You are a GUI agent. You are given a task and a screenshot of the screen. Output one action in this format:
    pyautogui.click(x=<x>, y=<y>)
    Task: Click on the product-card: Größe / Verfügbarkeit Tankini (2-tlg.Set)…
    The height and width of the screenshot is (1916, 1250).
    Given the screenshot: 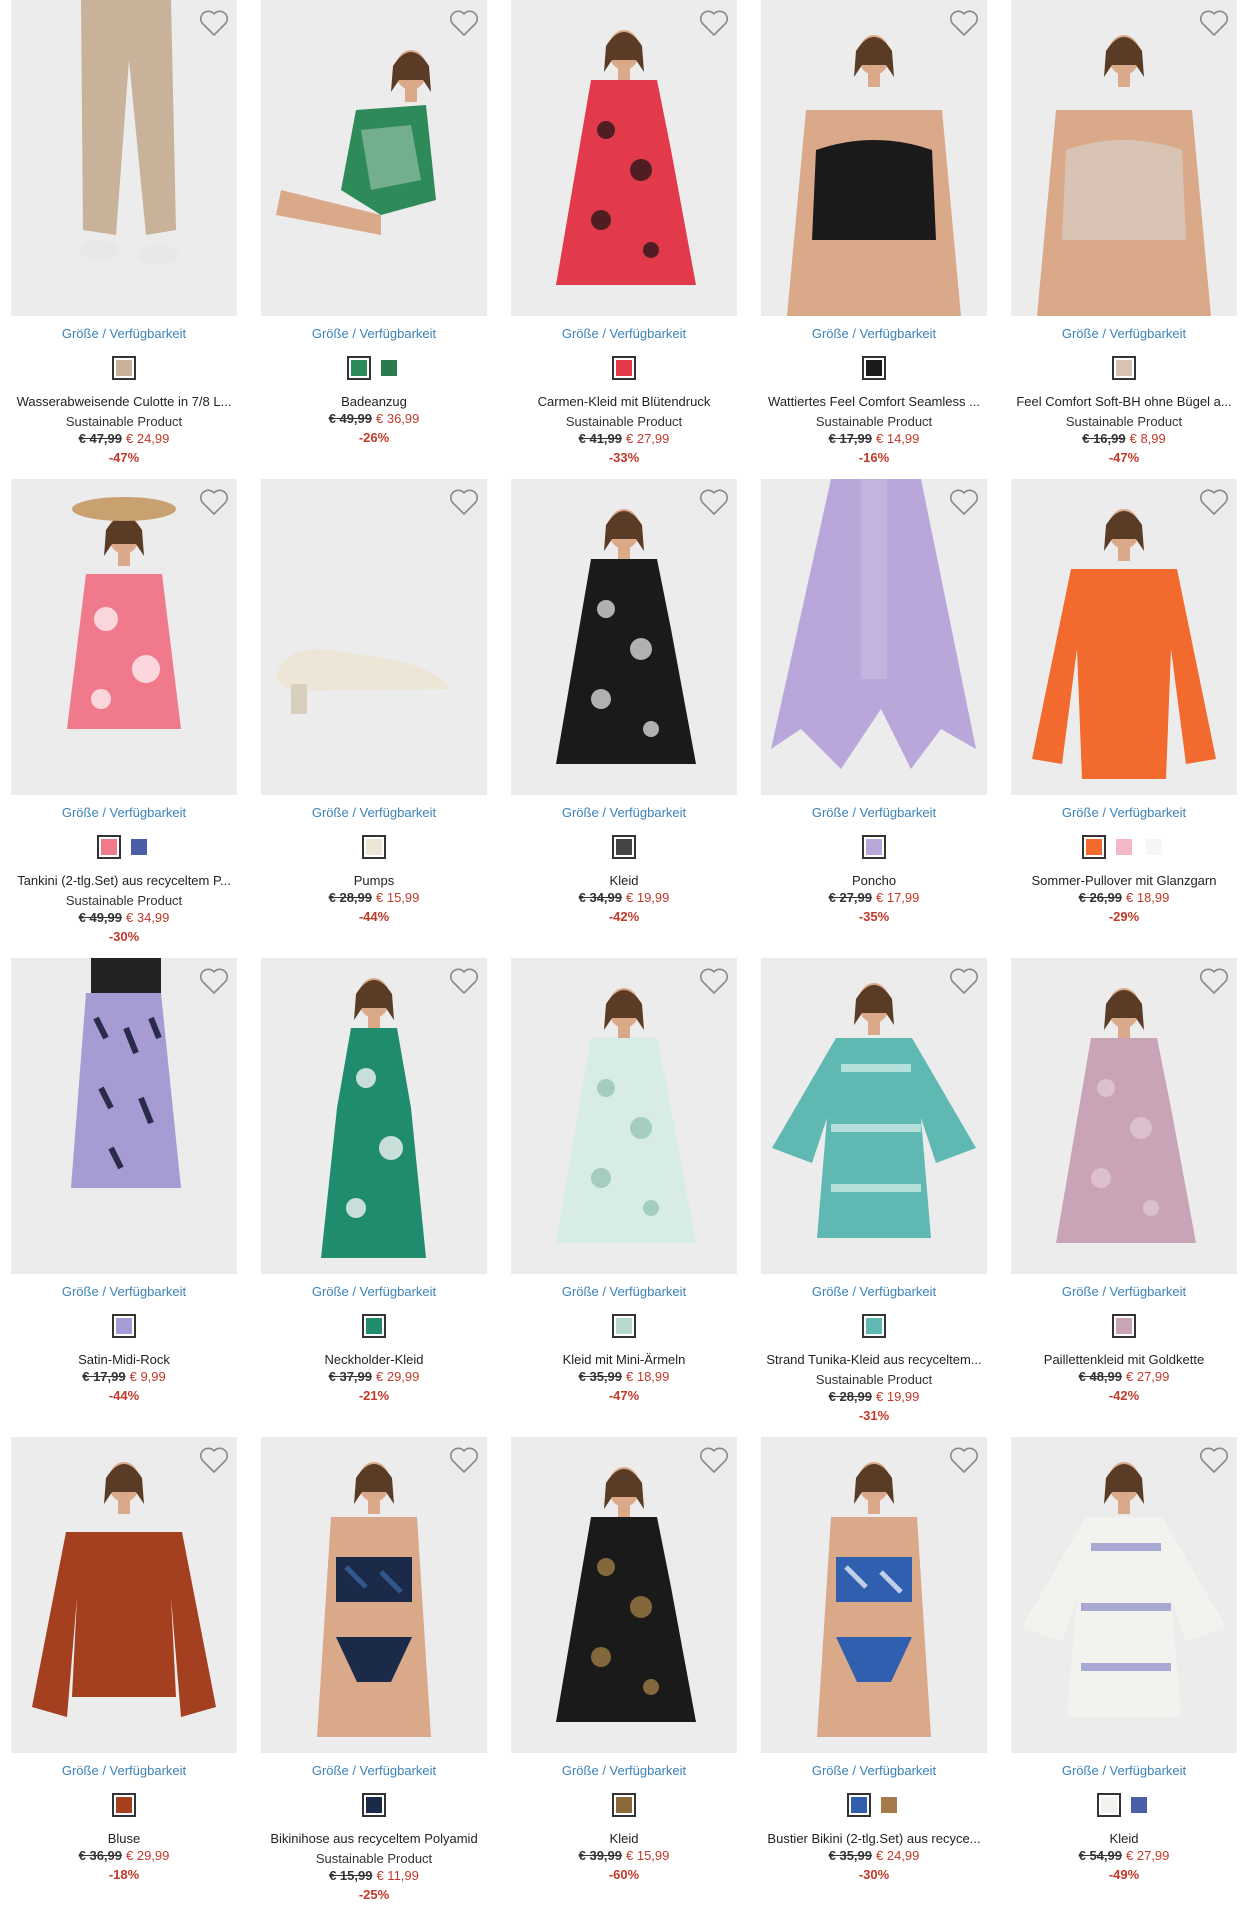 What is the action you would take?
    pyautogui.click(x=124, y=718)
    